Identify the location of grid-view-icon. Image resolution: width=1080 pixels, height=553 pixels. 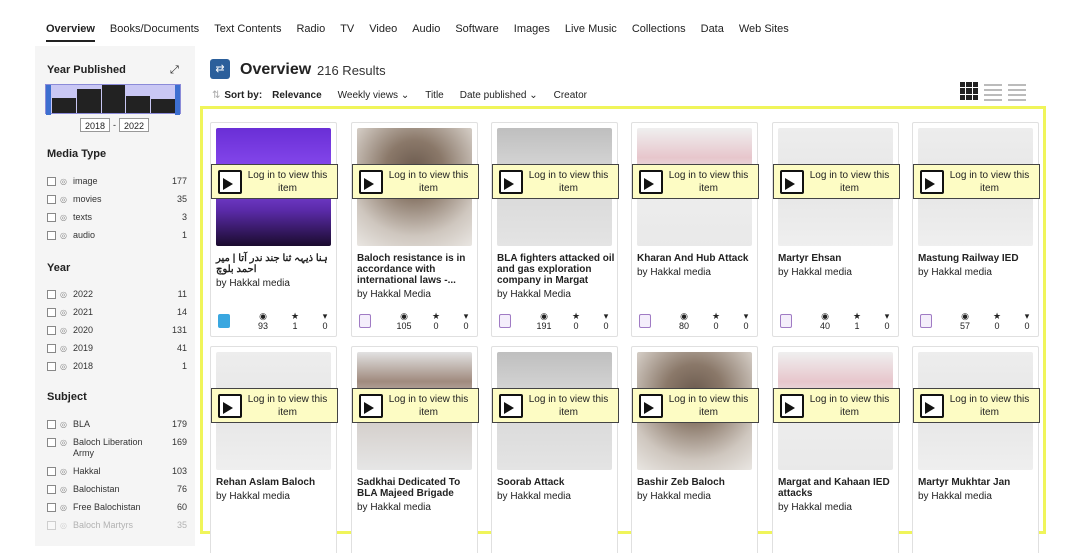
(969, 91).